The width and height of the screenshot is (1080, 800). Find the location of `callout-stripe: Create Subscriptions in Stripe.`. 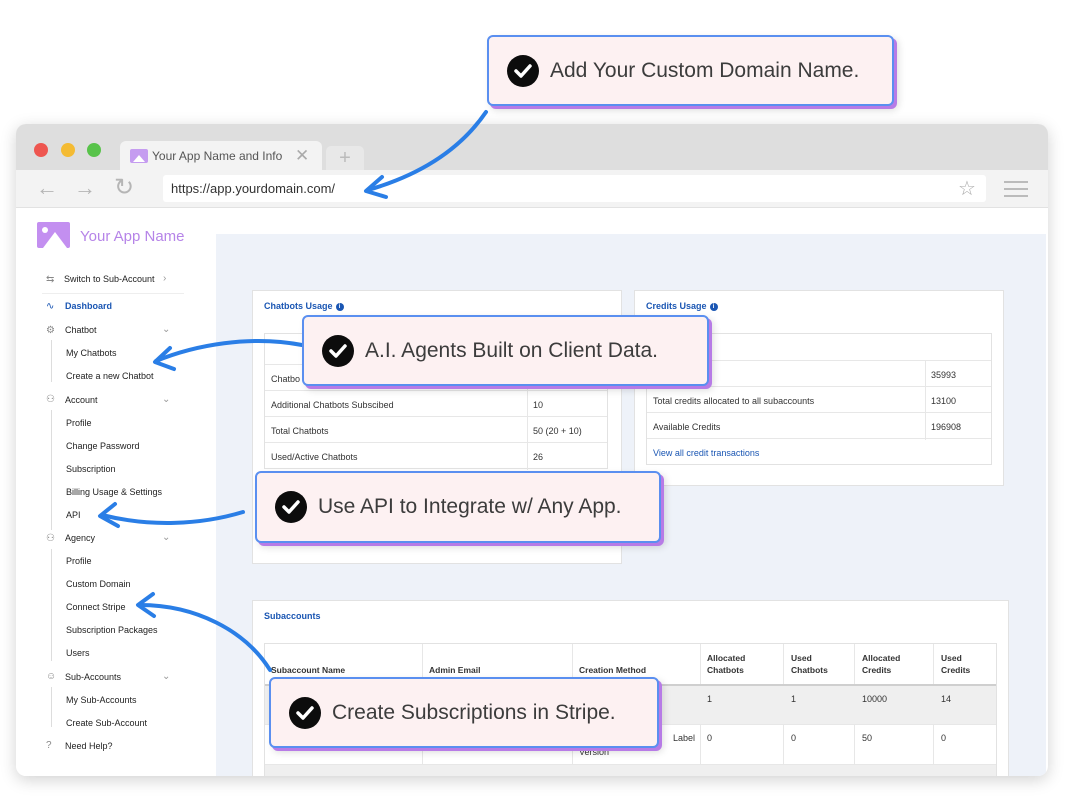

callout-stripe: Create Subscriptions in Stripe. is located at coordinates (464, 712).